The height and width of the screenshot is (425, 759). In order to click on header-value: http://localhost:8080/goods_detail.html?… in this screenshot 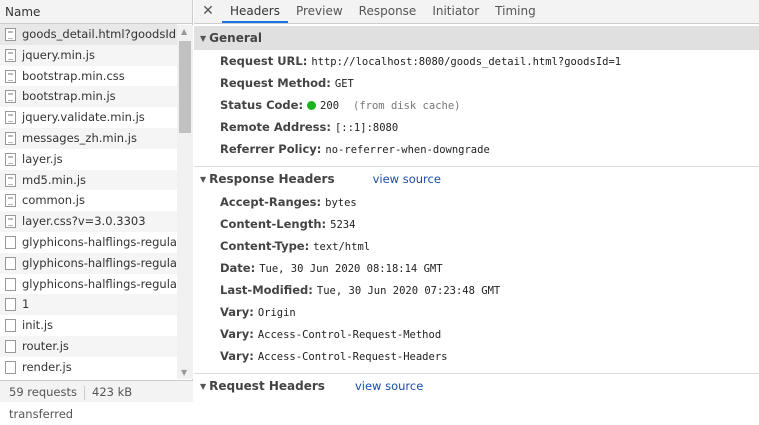, I will do `click(466, 62)`.